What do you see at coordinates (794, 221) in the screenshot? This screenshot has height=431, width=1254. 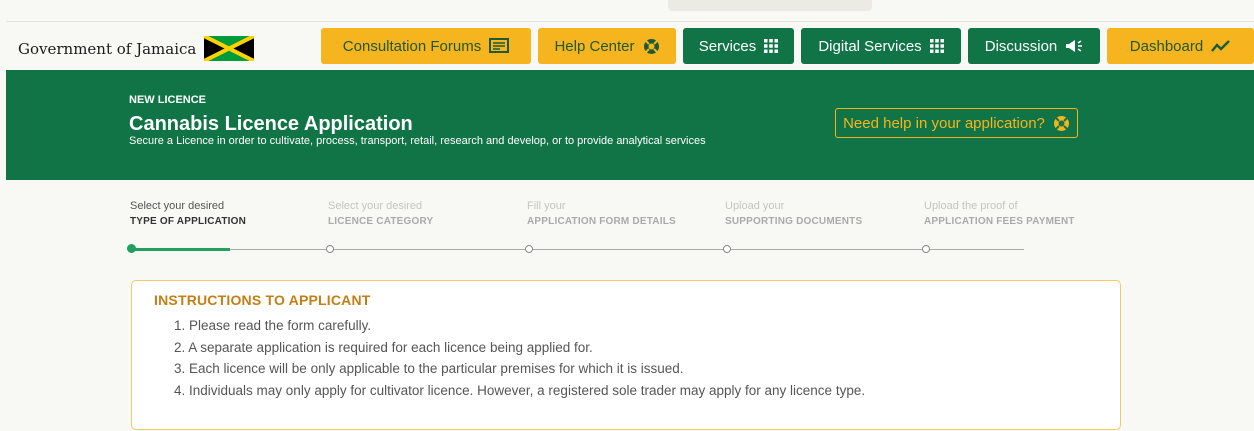 I see `step-title: SUPPORTING DOCUMENTS` at bounding box center [794, 221].